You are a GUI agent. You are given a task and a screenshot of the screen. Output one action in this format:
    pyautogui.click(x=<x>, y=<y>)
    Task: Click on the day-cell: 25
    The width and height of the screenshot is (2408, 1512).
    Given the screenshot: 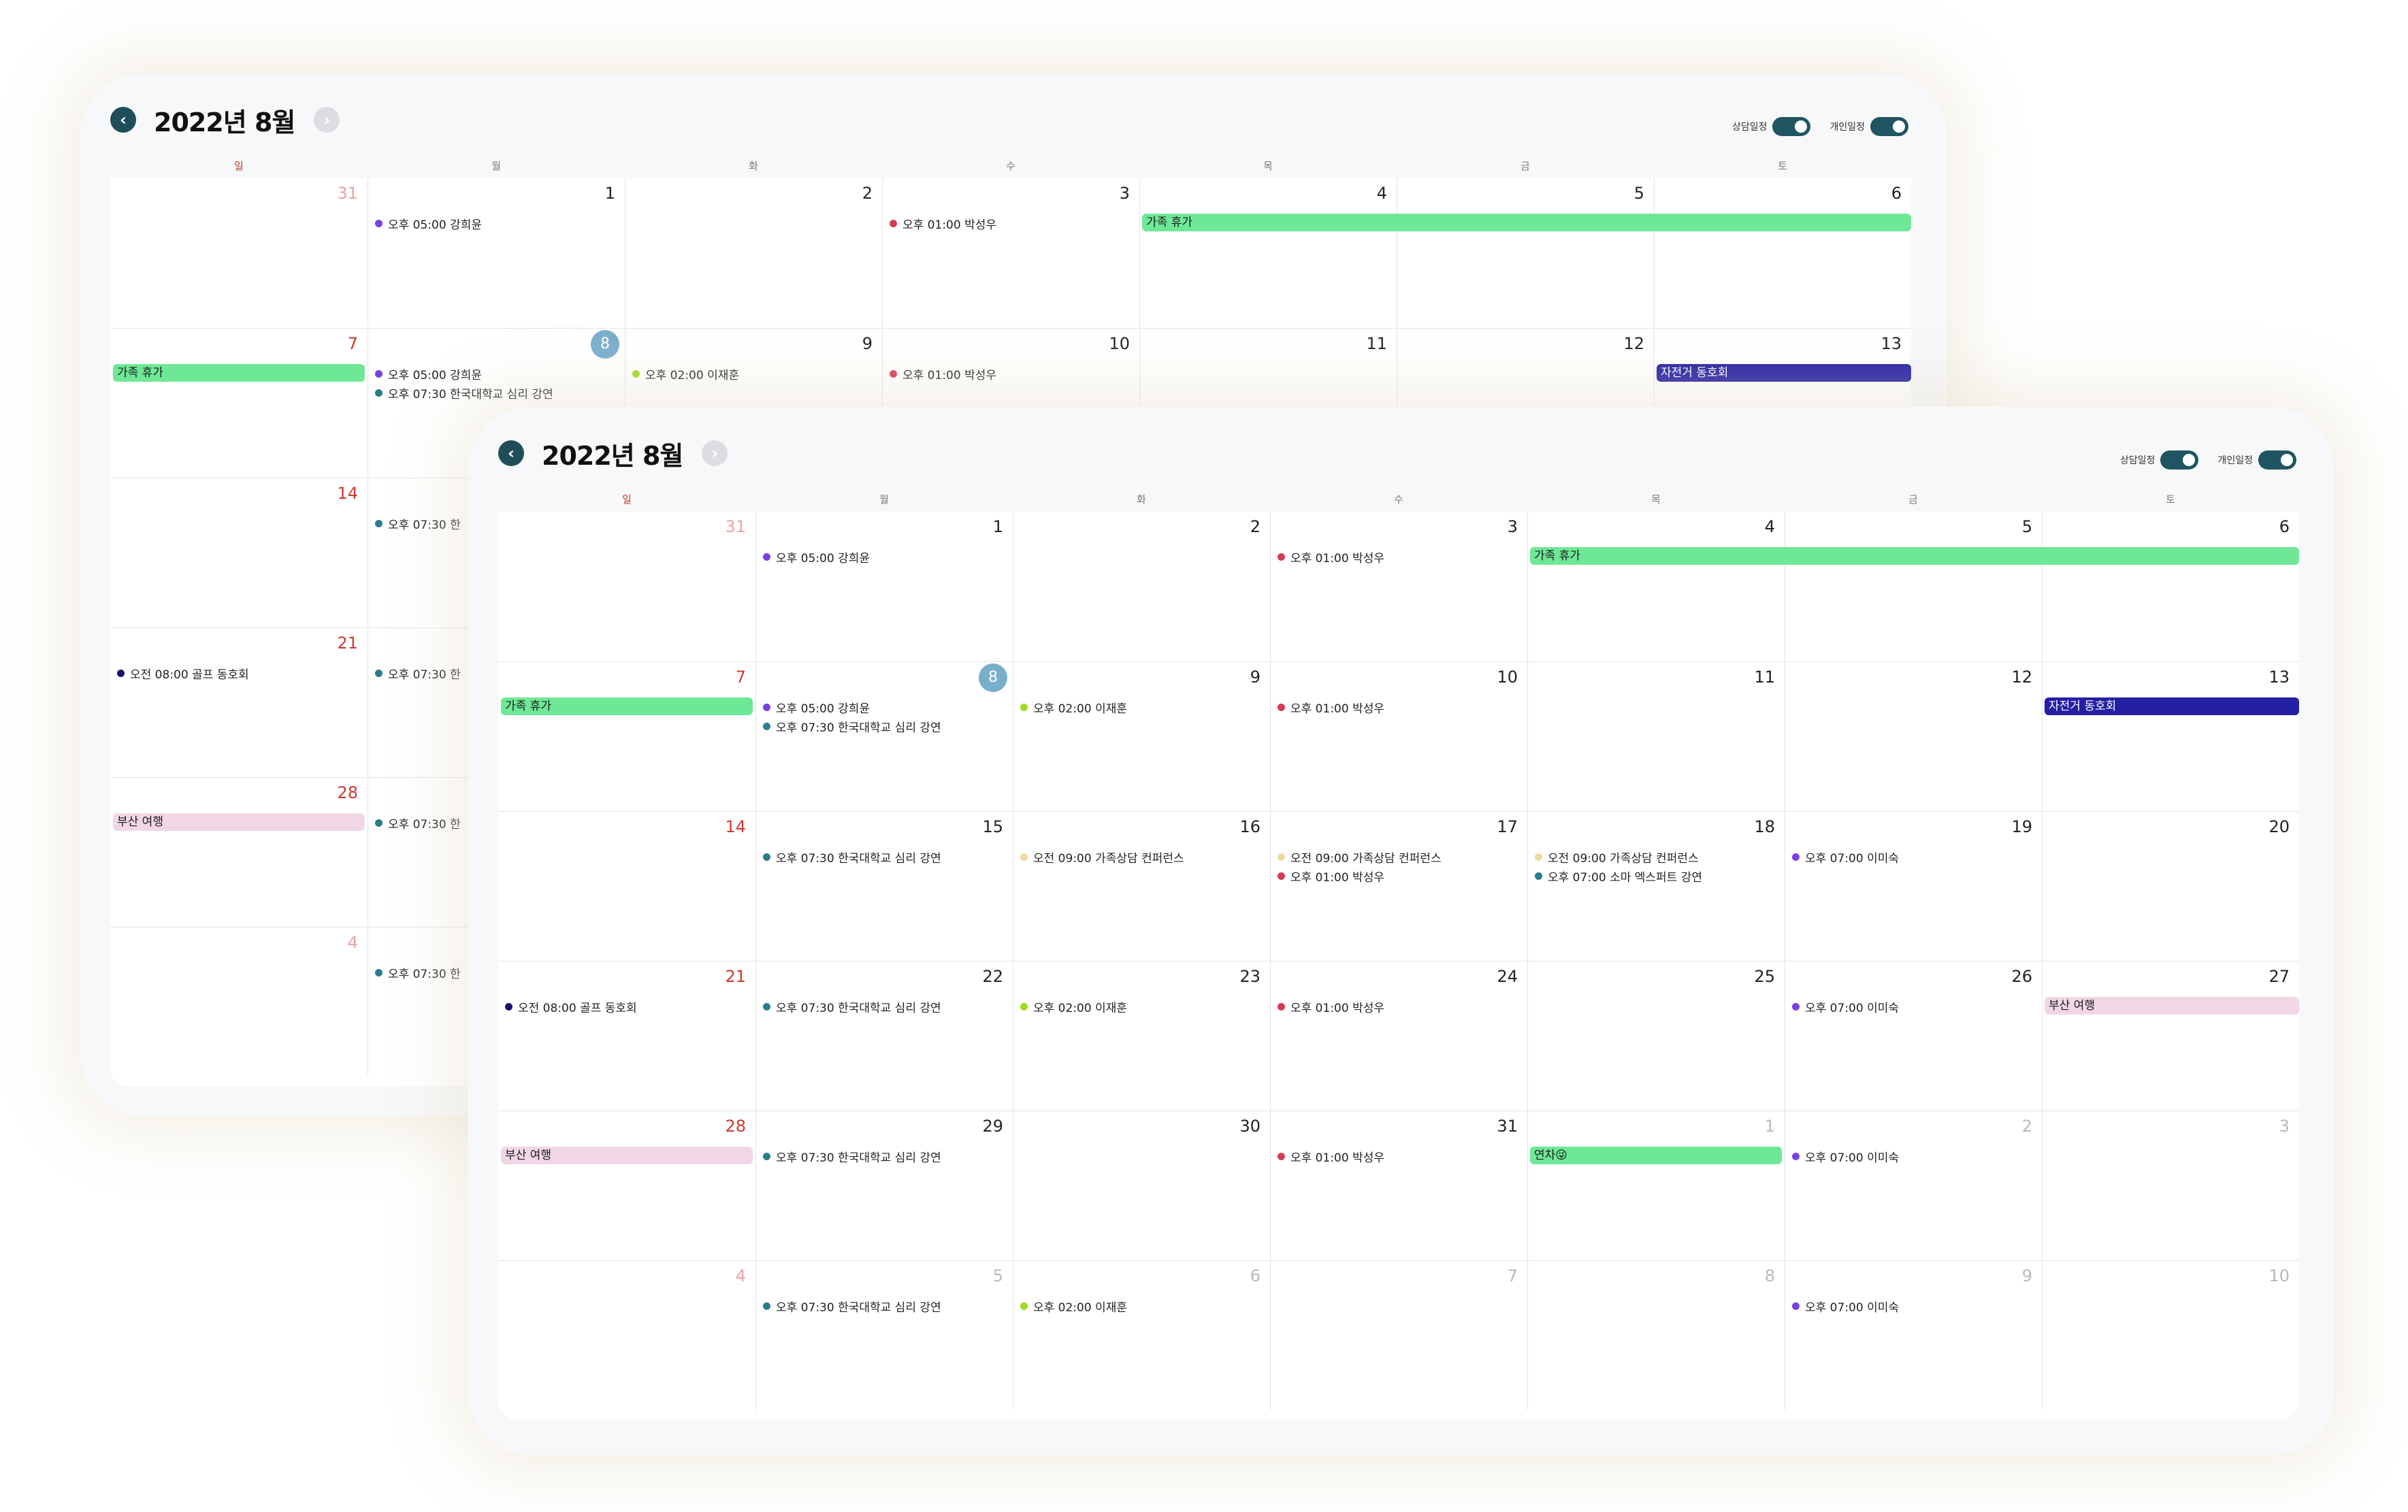 What is the action you would take?
    pyautogui.click(x=1656, y=1036)
    